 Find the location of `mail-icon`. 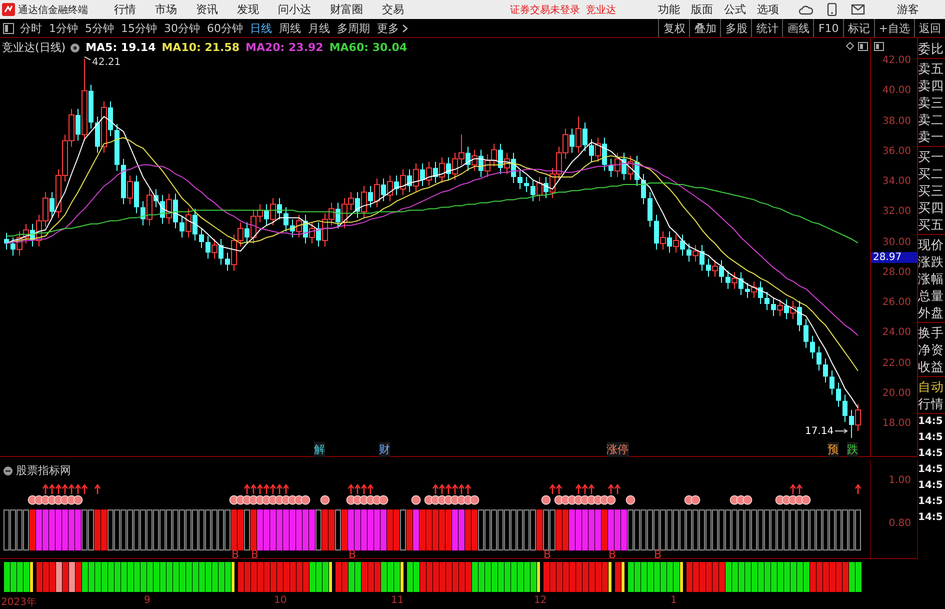

mail-icon is located at coordinates (858, 9).